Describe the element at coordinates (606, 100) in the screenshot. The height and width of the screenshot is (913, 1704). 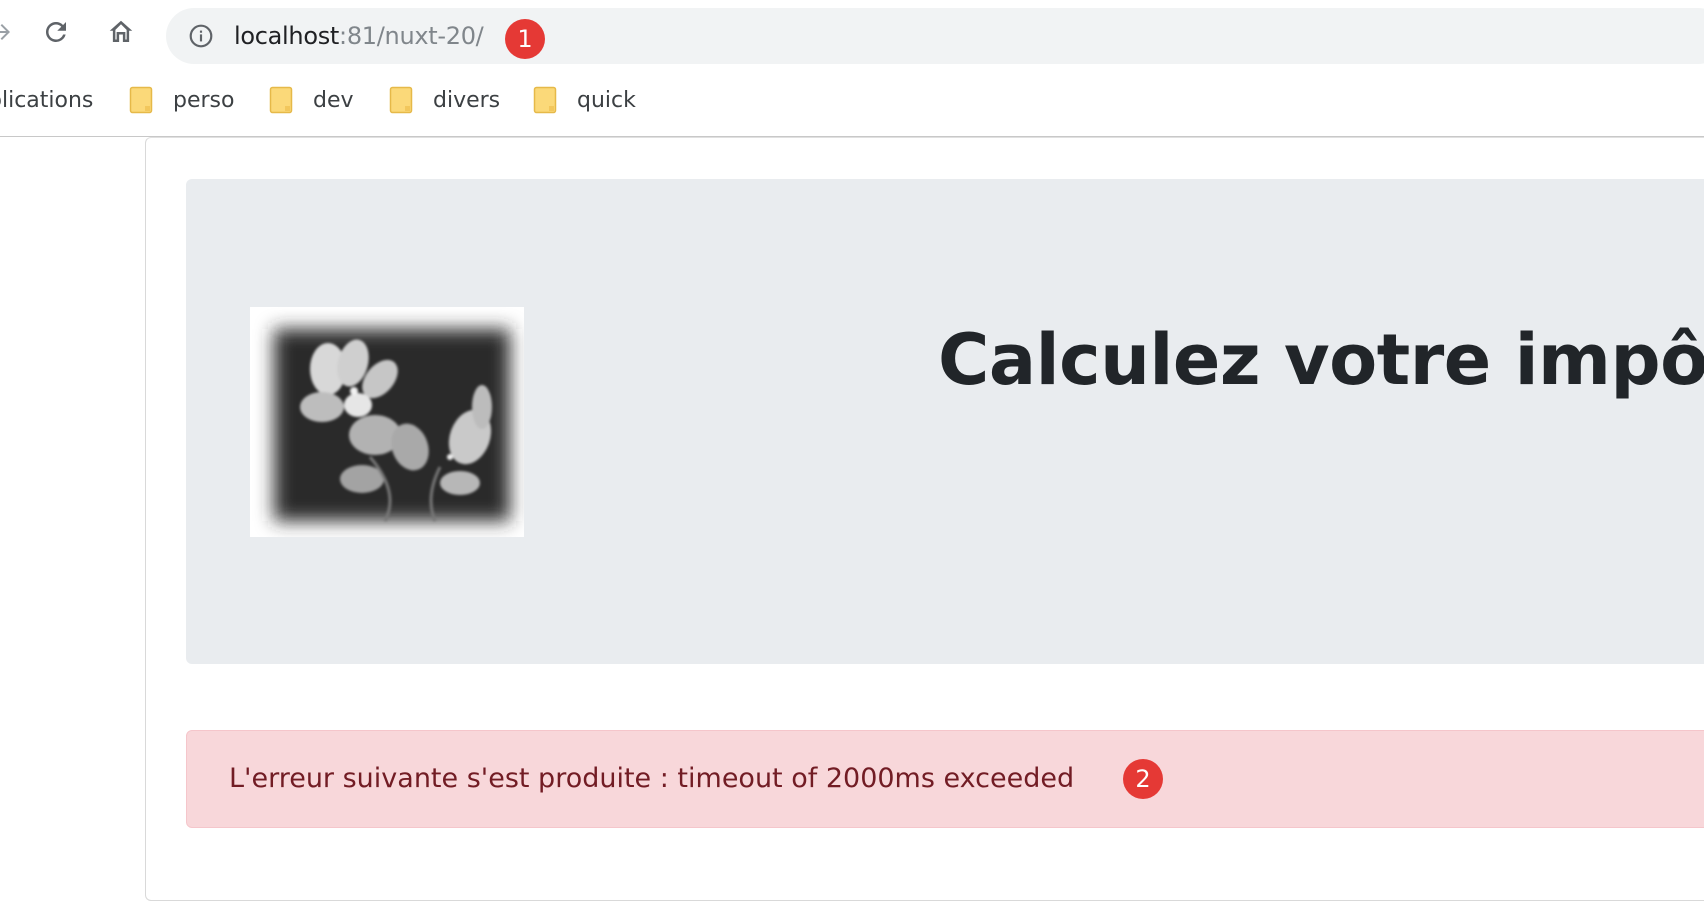
I see `bookmark-label: quick` at that location.